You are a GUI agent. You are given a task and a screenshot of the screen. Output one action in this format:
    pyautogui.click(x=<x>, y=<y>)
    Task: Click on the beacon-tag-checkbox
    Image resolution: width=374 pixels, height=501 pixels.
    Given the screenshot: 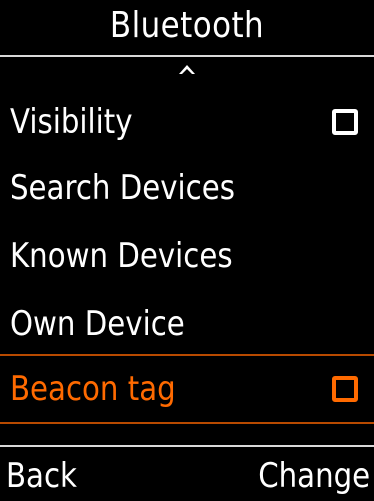 What is the action you would take?
    pyautogui.click(x=345, y=389)
    